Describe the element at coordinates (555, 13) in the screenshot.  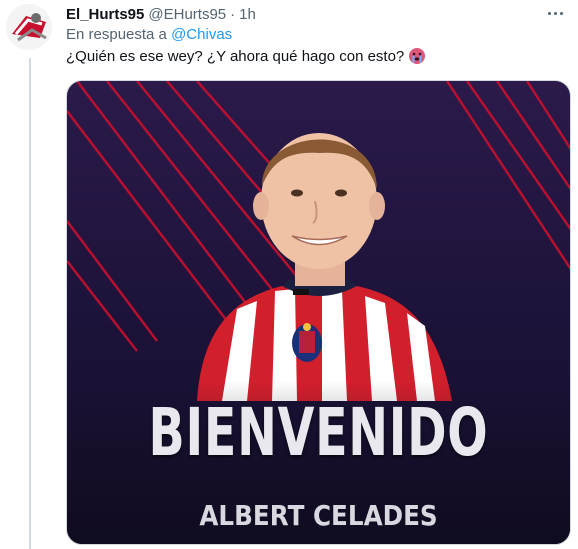
I see `more-options-icon` at that location.